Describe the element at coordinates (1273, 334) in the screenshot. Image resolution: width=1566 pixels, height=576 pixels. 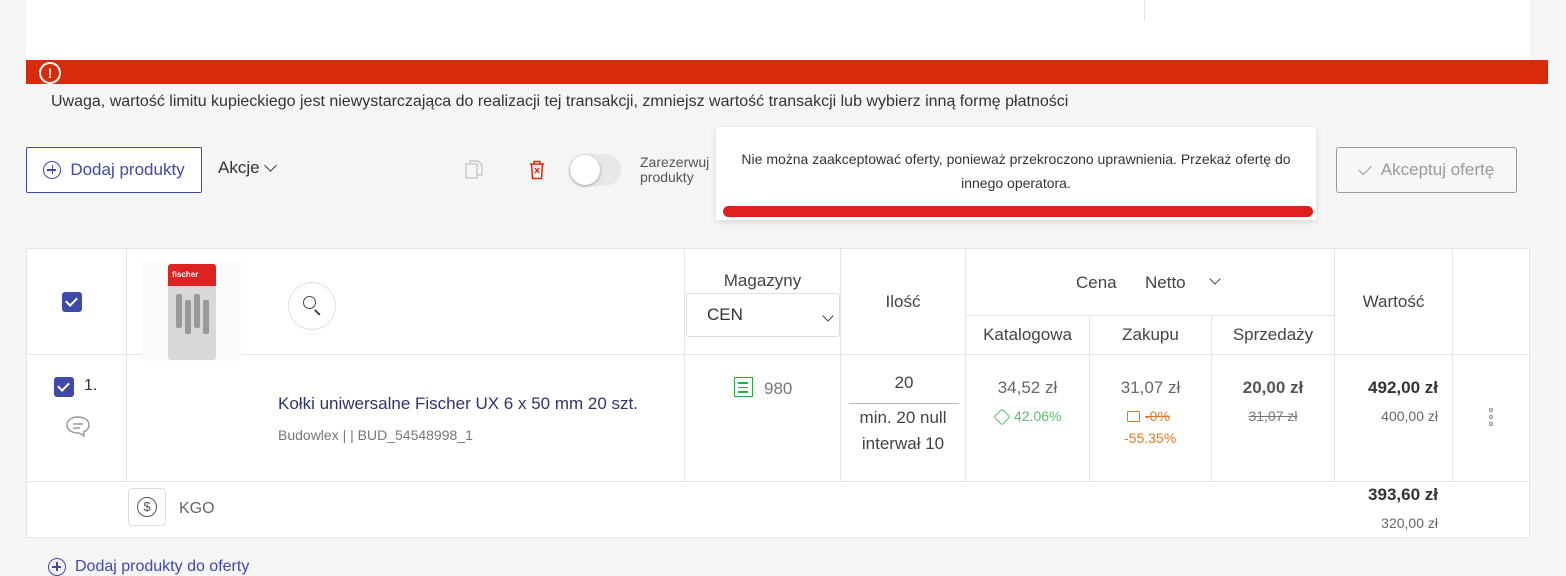
I see `header-sprzedazy: Sprzedaży` at that location.